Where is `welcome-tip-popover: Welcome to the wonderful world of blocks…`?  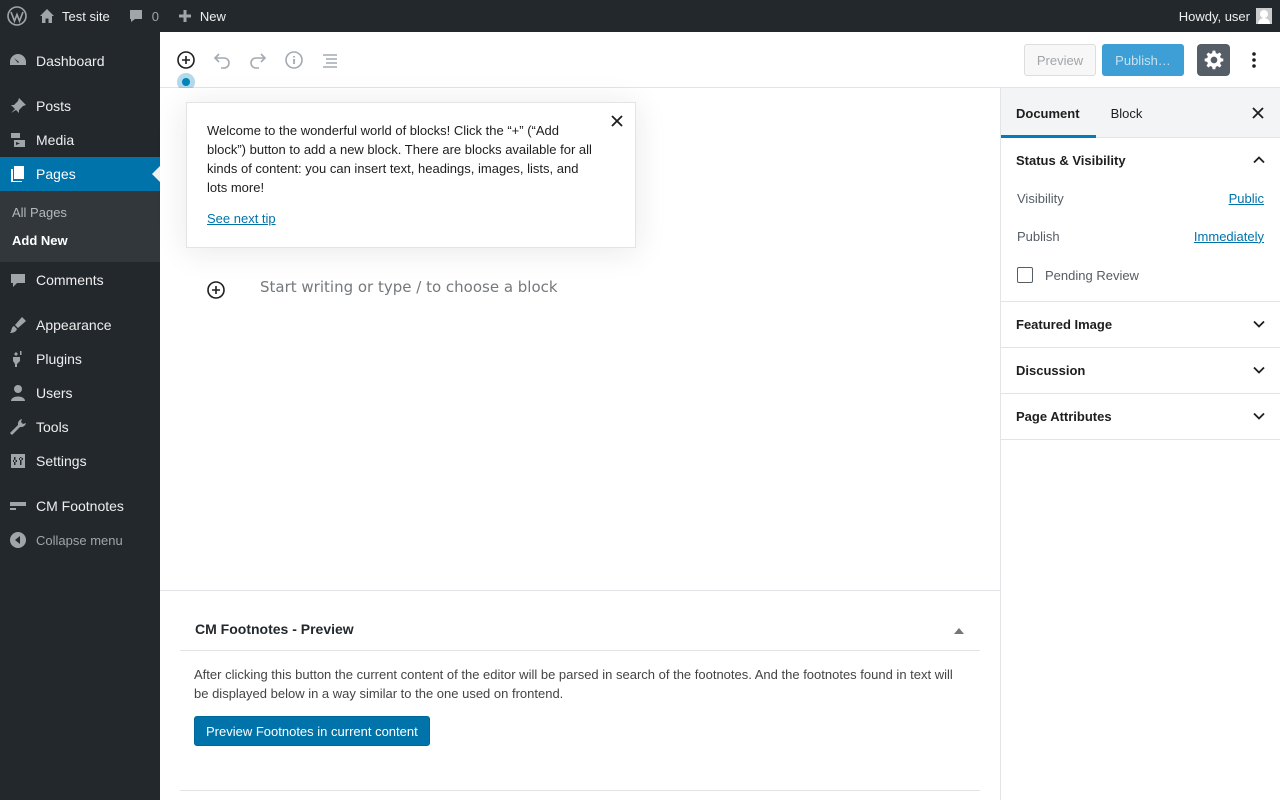 welcome-tip-popover: Welcome to the wonderful world of blocks… is located at coordinates (411, 175).